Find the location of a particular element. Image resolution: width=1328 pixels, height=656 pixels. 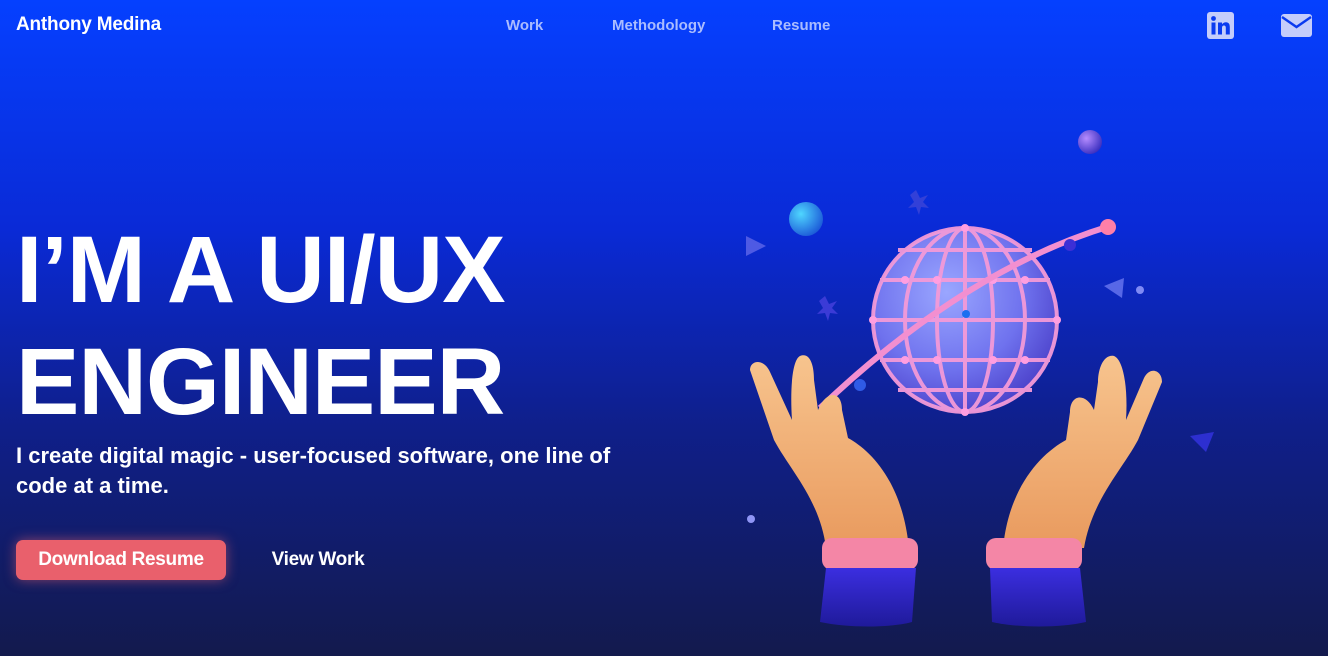

nav-link-work: Work is located at coordinates (524, 25).